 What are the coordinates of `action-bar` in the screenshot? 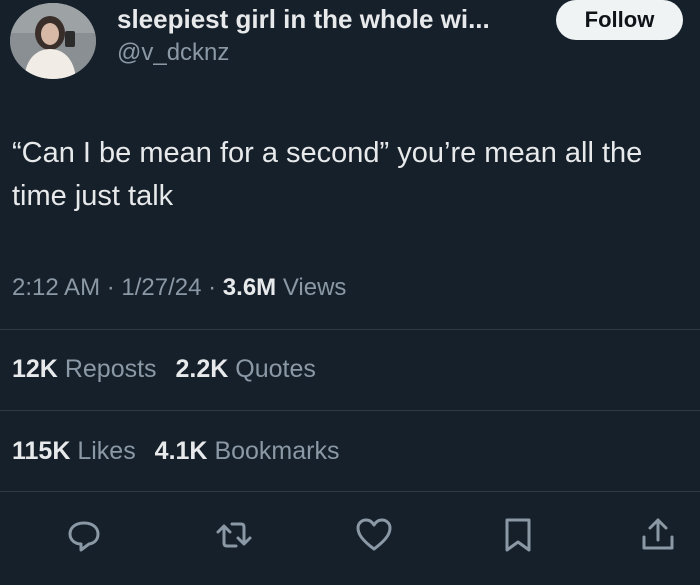 It's located at (350, 535).